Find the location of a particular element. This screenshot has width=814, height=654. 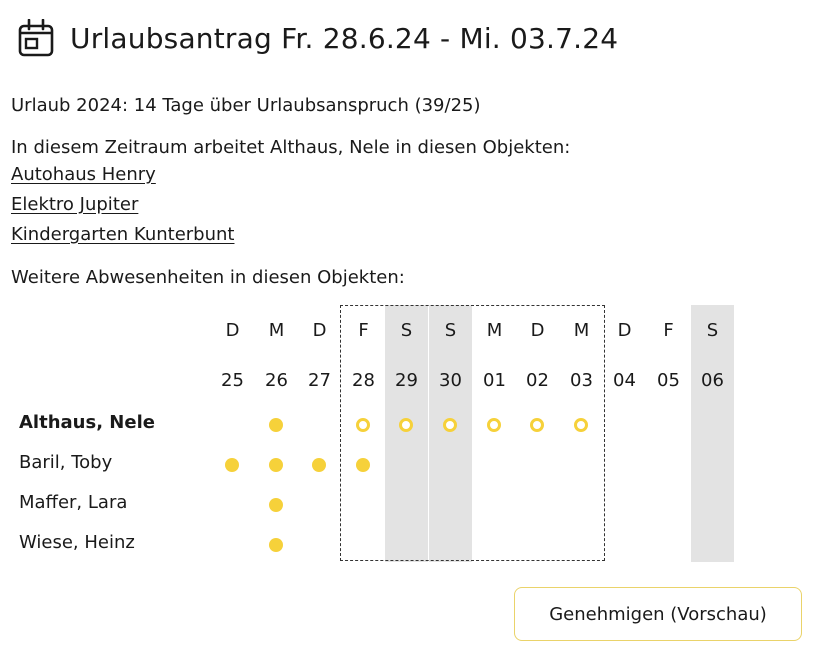

object-link-elektro-jupiter: Elektro Jupiter is located at coordinates (74, 204).